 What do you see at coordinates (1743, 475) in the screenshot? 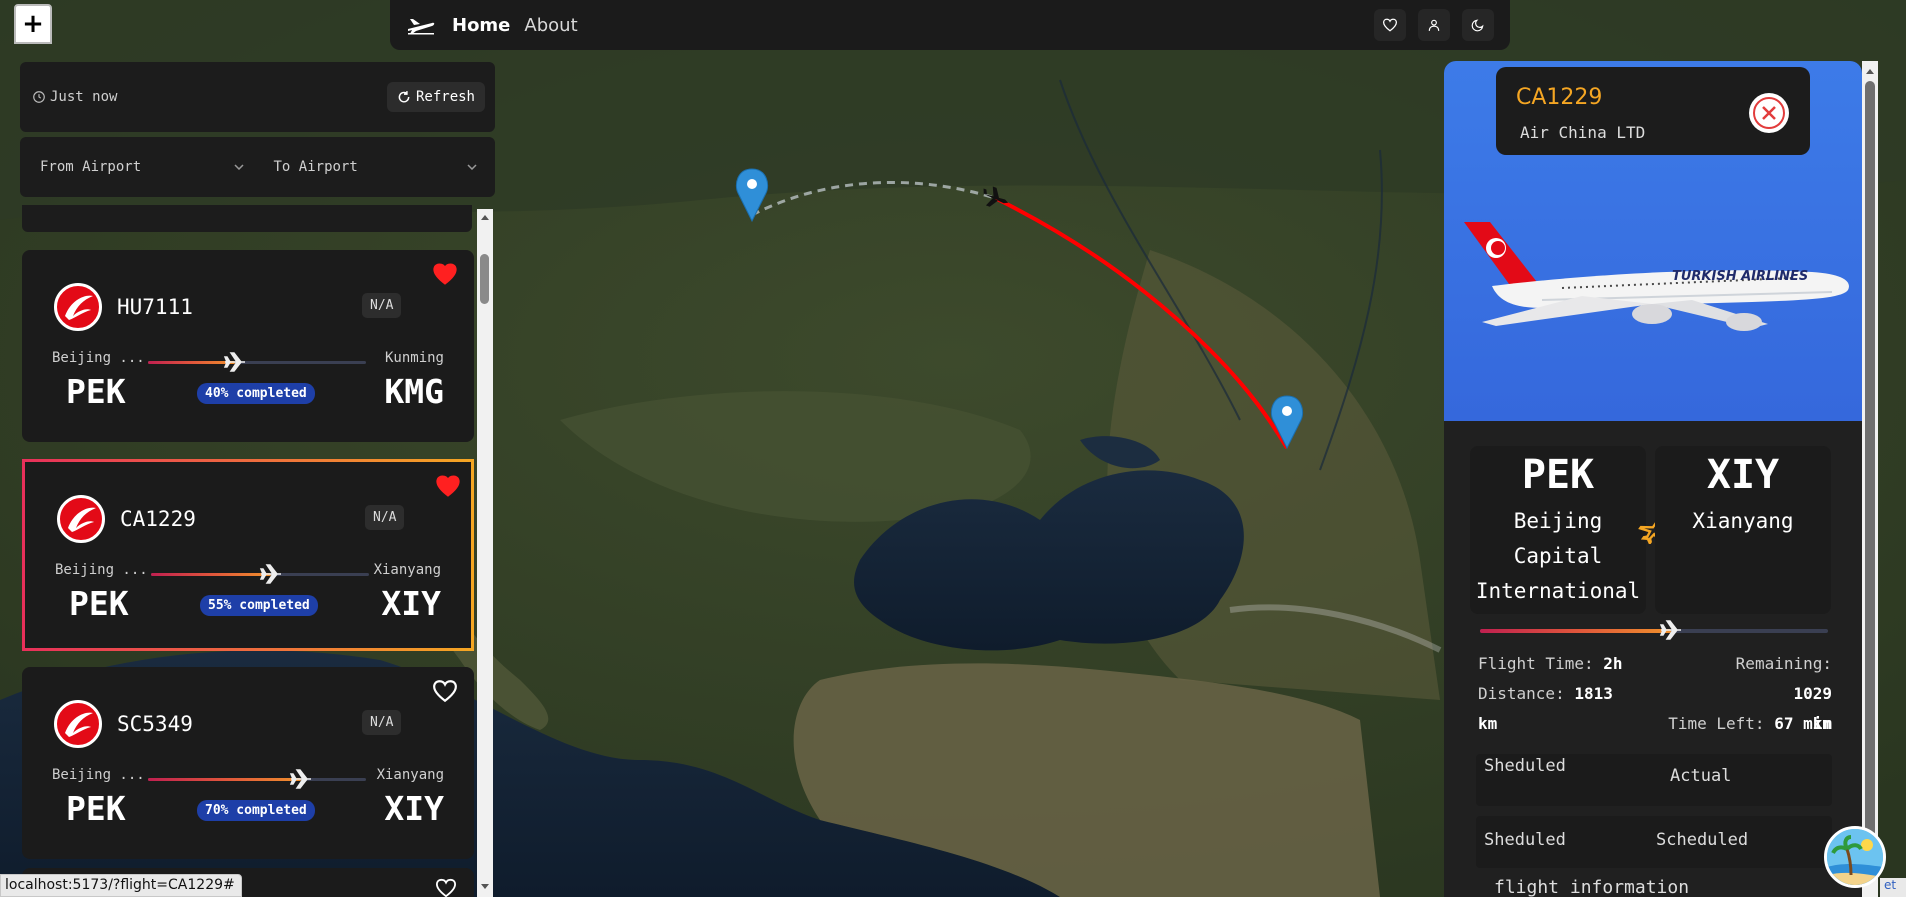
I see `destination-code: XIY` at bounding box center [1743, 475].